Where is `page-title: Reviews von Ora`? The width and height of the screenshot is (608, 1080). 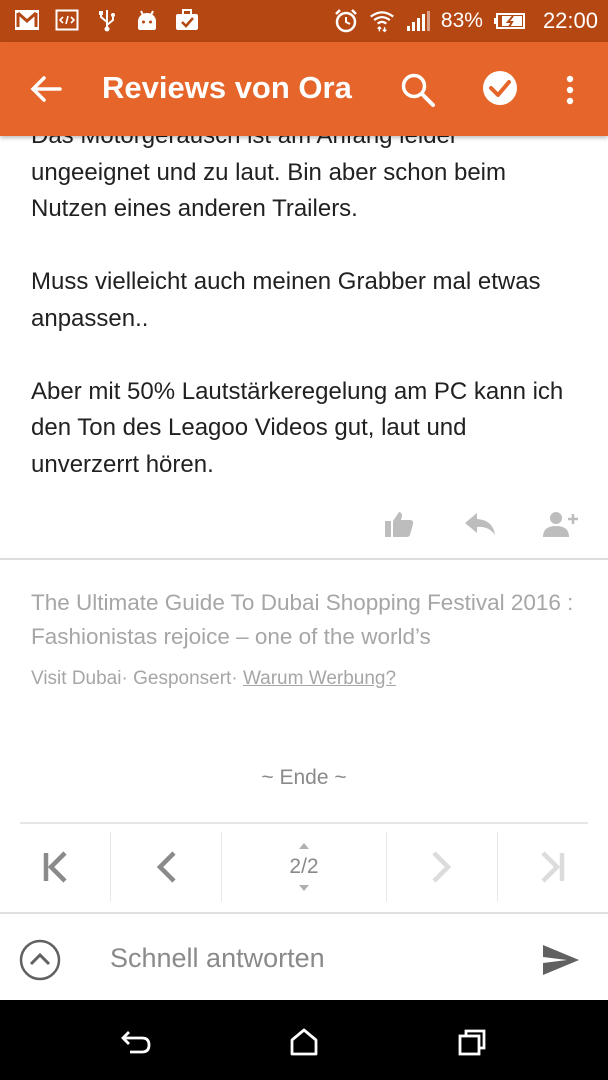 page-title: Reviews von Ora is located at coordinates (227, 87).